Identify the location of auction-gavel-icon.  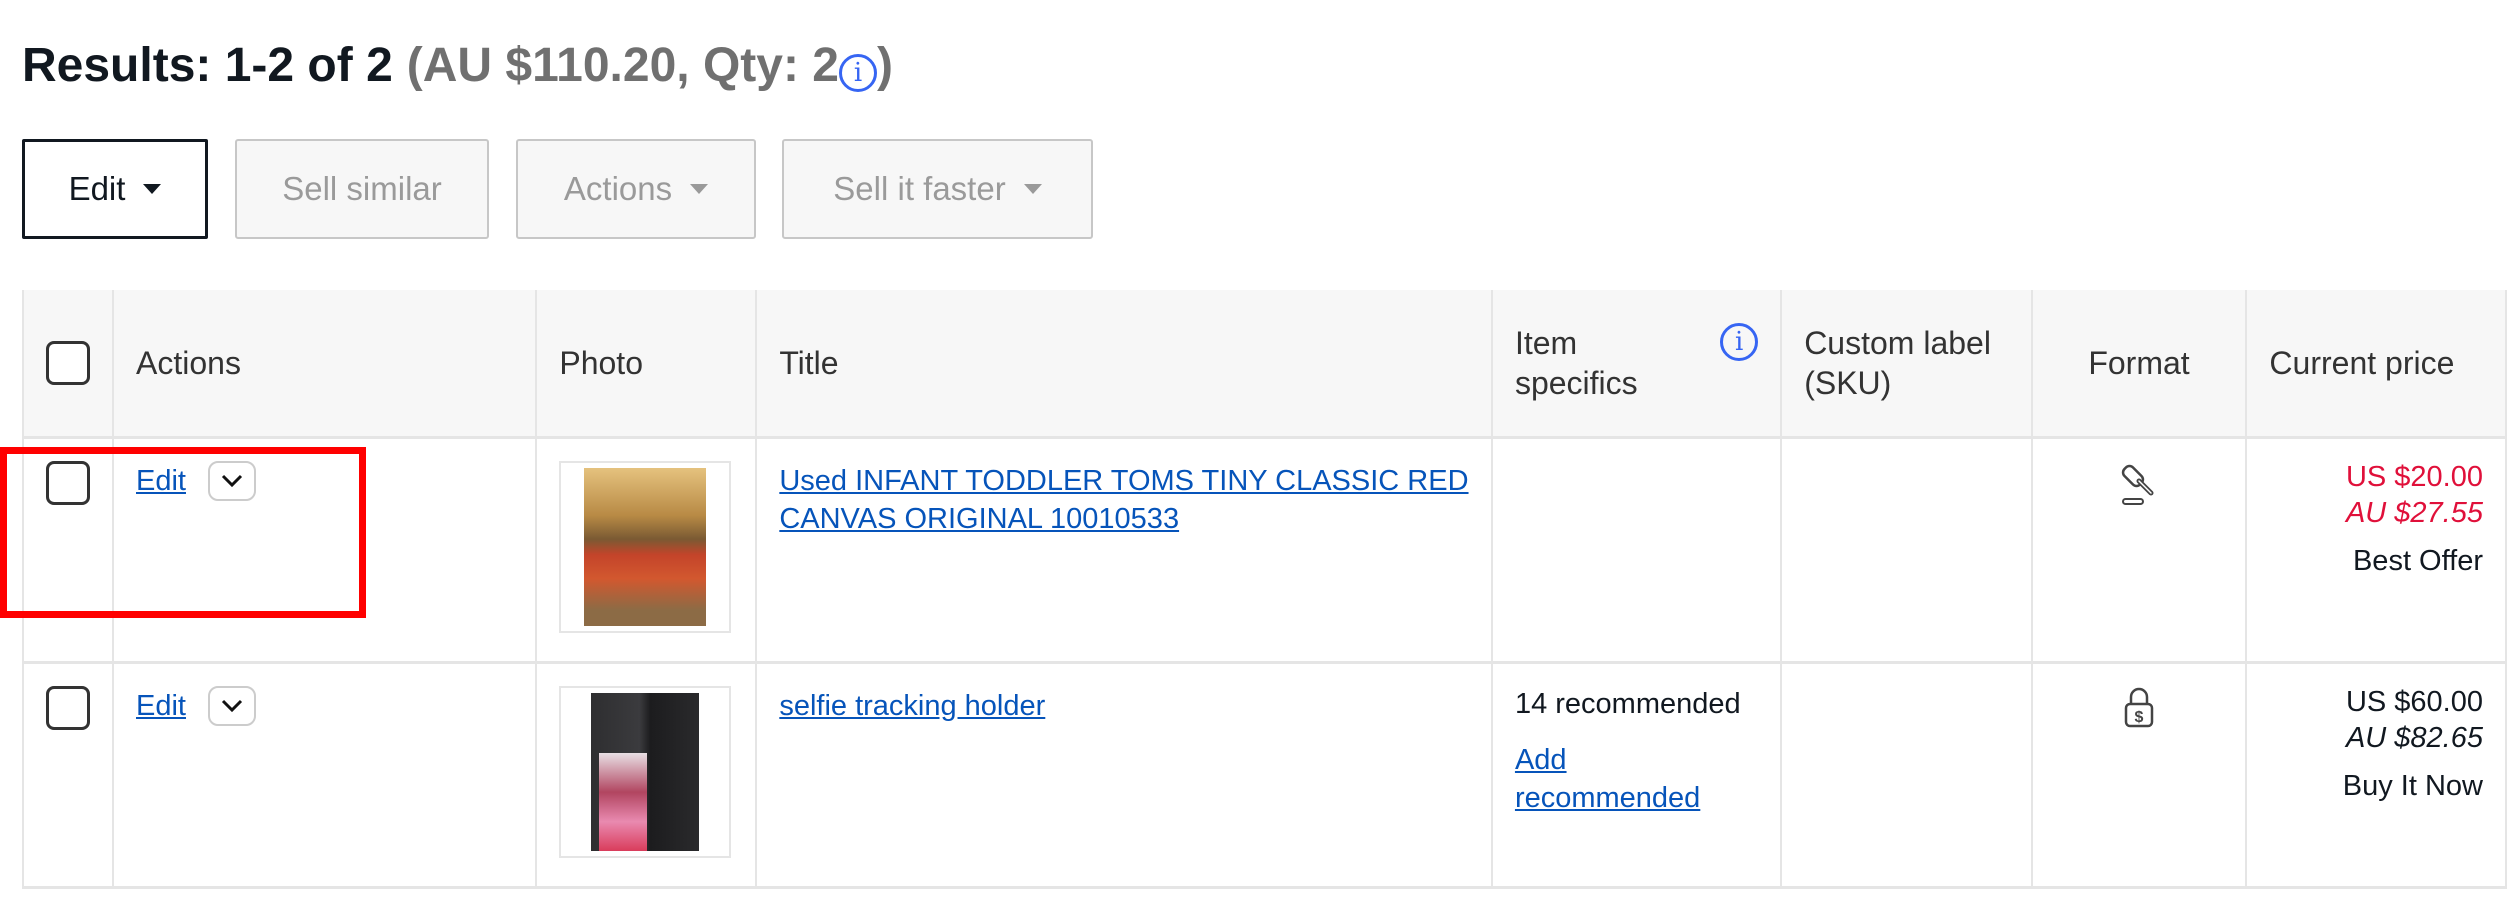
(2139, 488).